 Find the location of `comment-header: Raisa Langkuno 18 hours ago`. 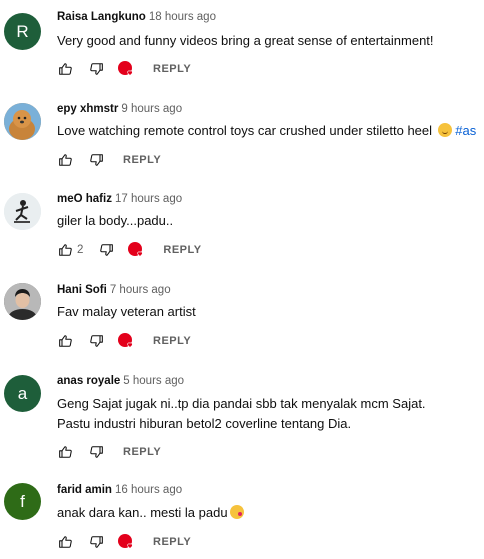

comment-header: Raisa Langkuno 18 hours ago is located at coordinates (136, 17).